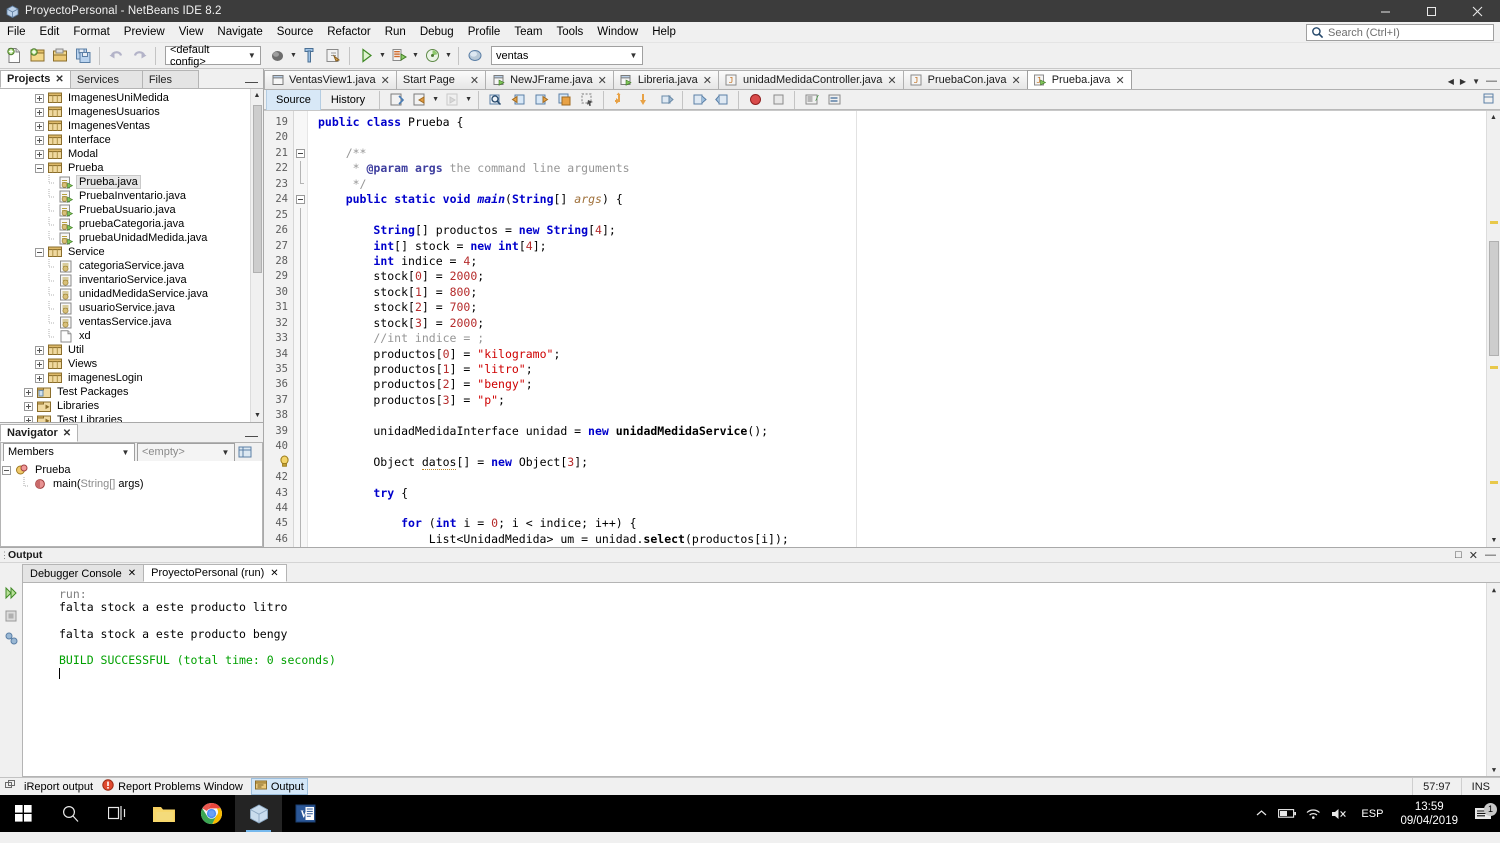  I want to click on tree-row: Service, so click(131, 252).